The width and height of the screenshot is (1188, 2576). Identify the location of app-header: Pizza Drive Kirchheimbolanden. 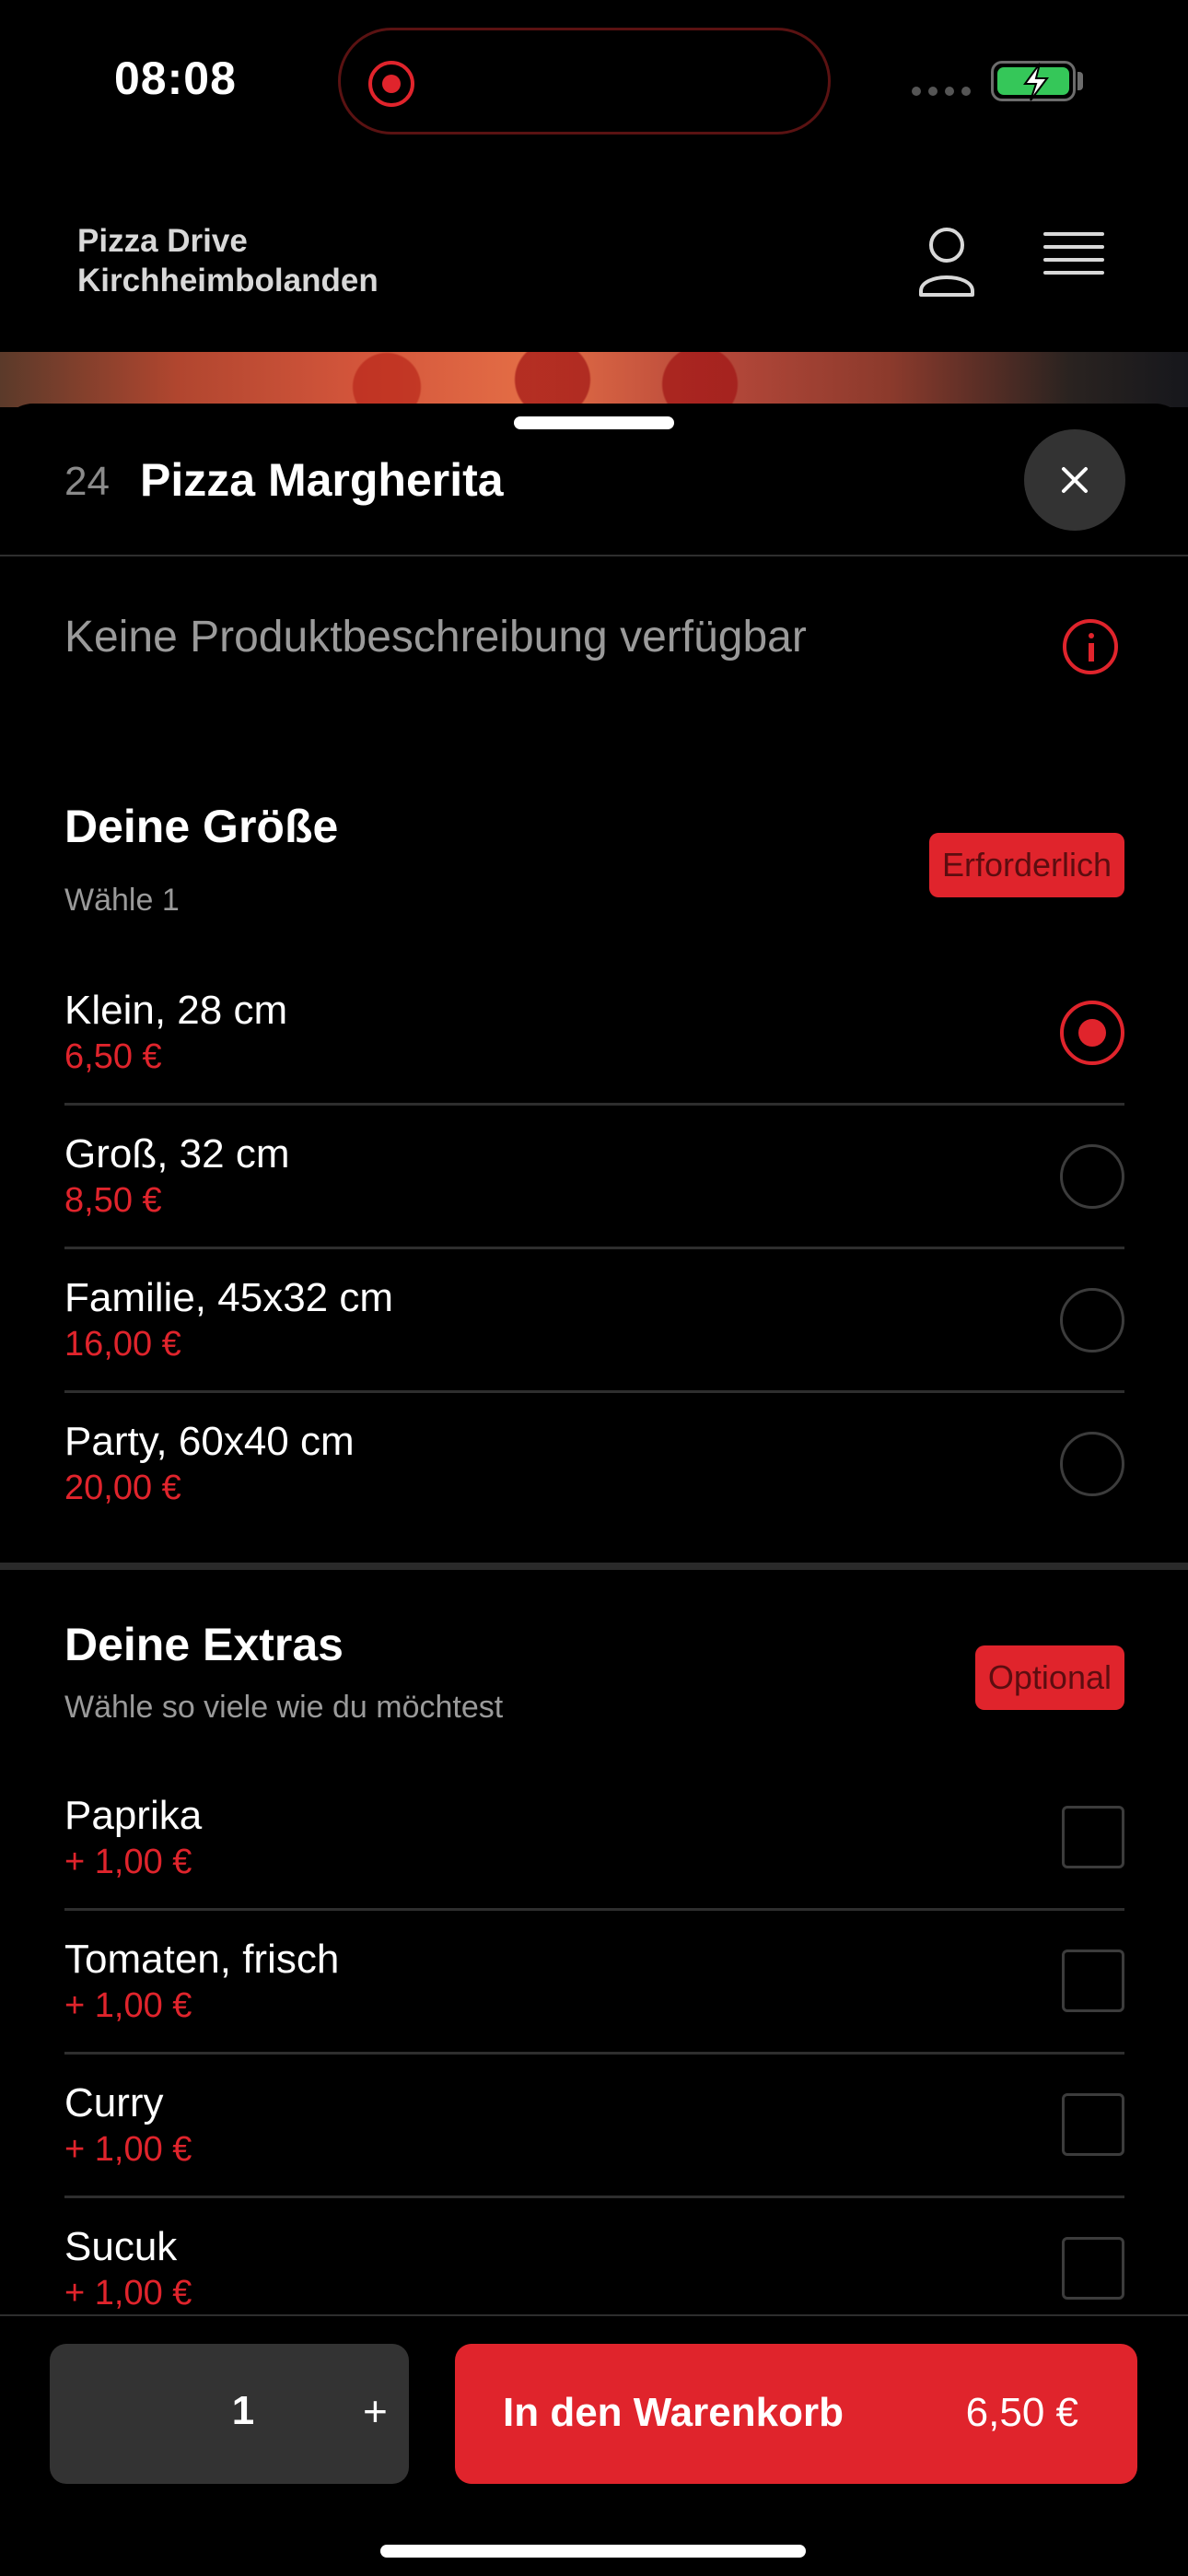
(594, 272).